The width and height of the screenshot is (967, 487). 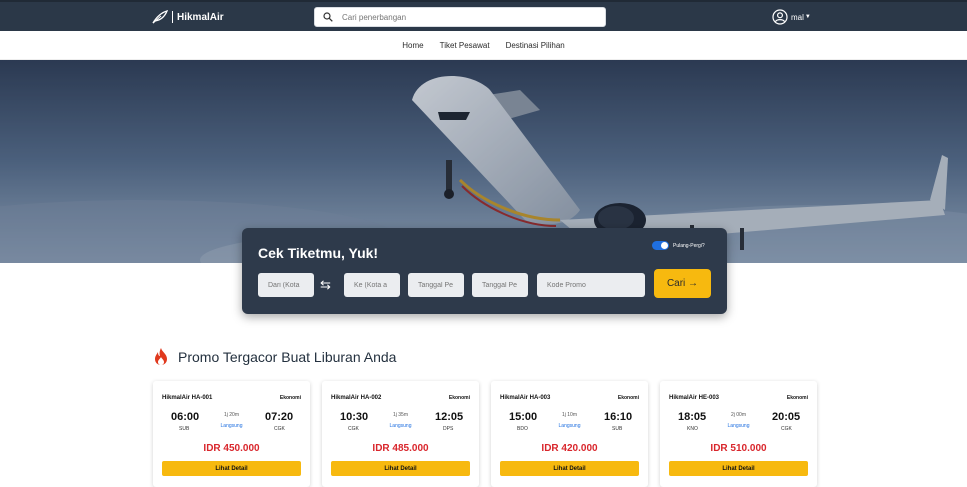 I want to click on round-trip-label: Pulang-Pergi?, so click(x=689, y=245).